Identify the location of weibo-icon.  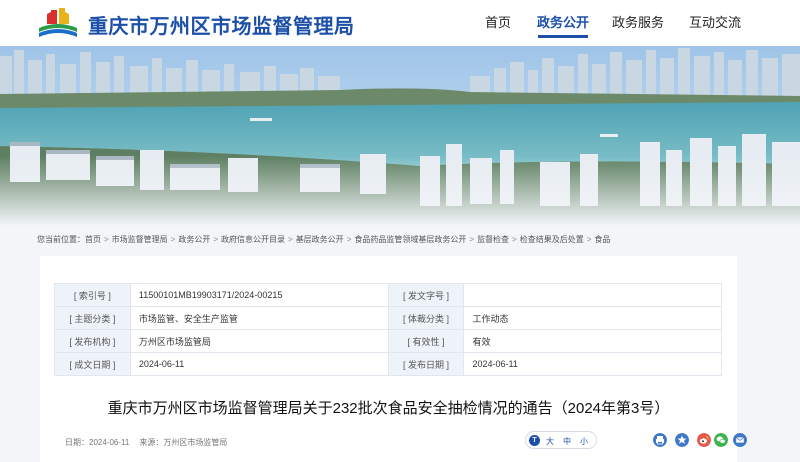
(704, 440).